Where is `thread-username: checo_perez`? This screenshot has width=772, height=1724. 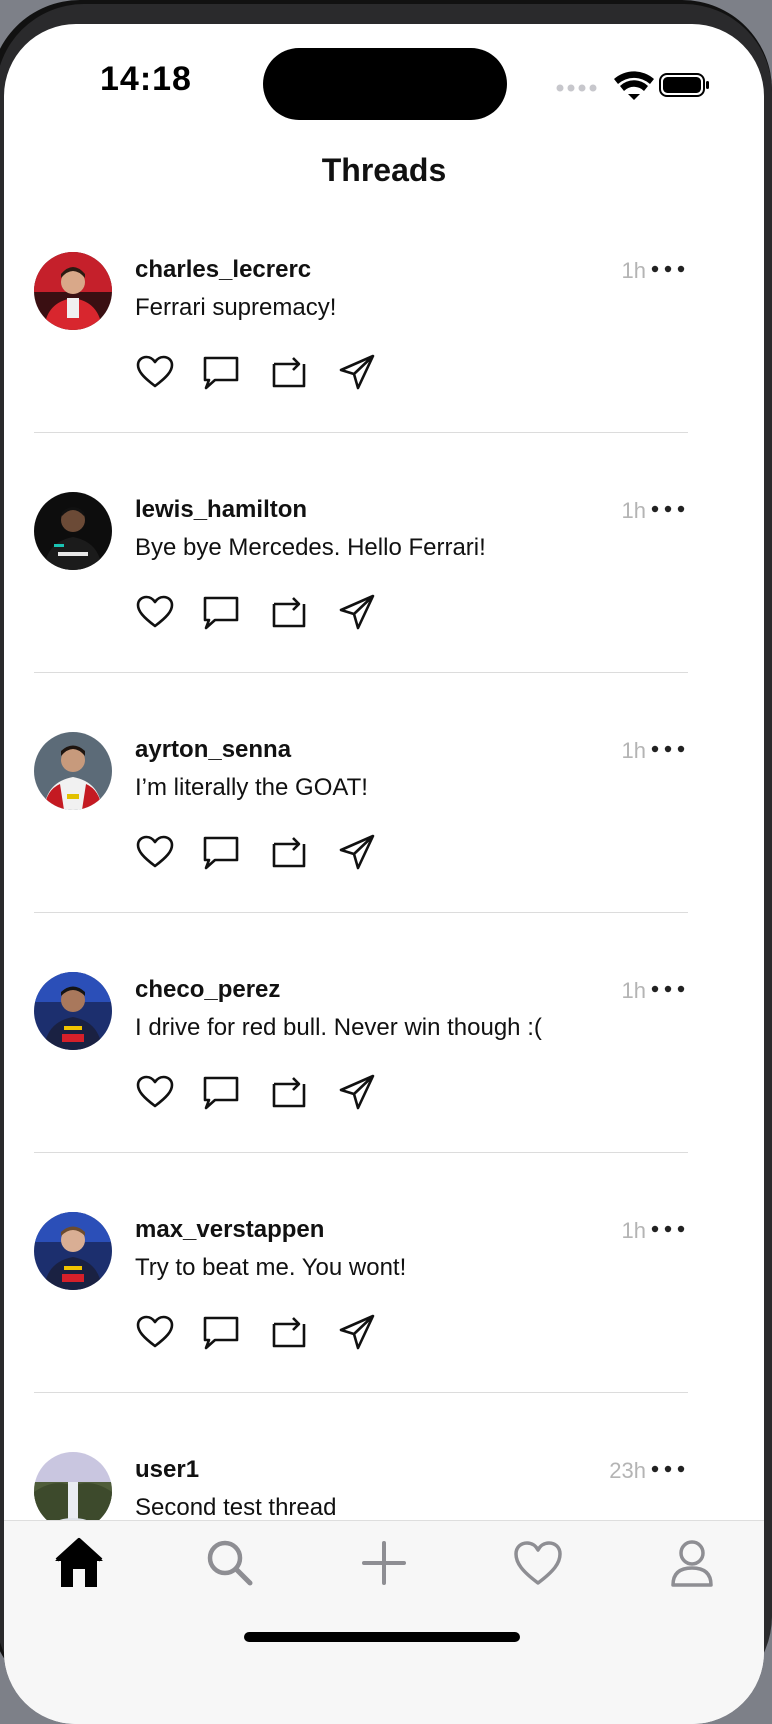 thread-username: checo_perez is located at coordinates (207, 990).